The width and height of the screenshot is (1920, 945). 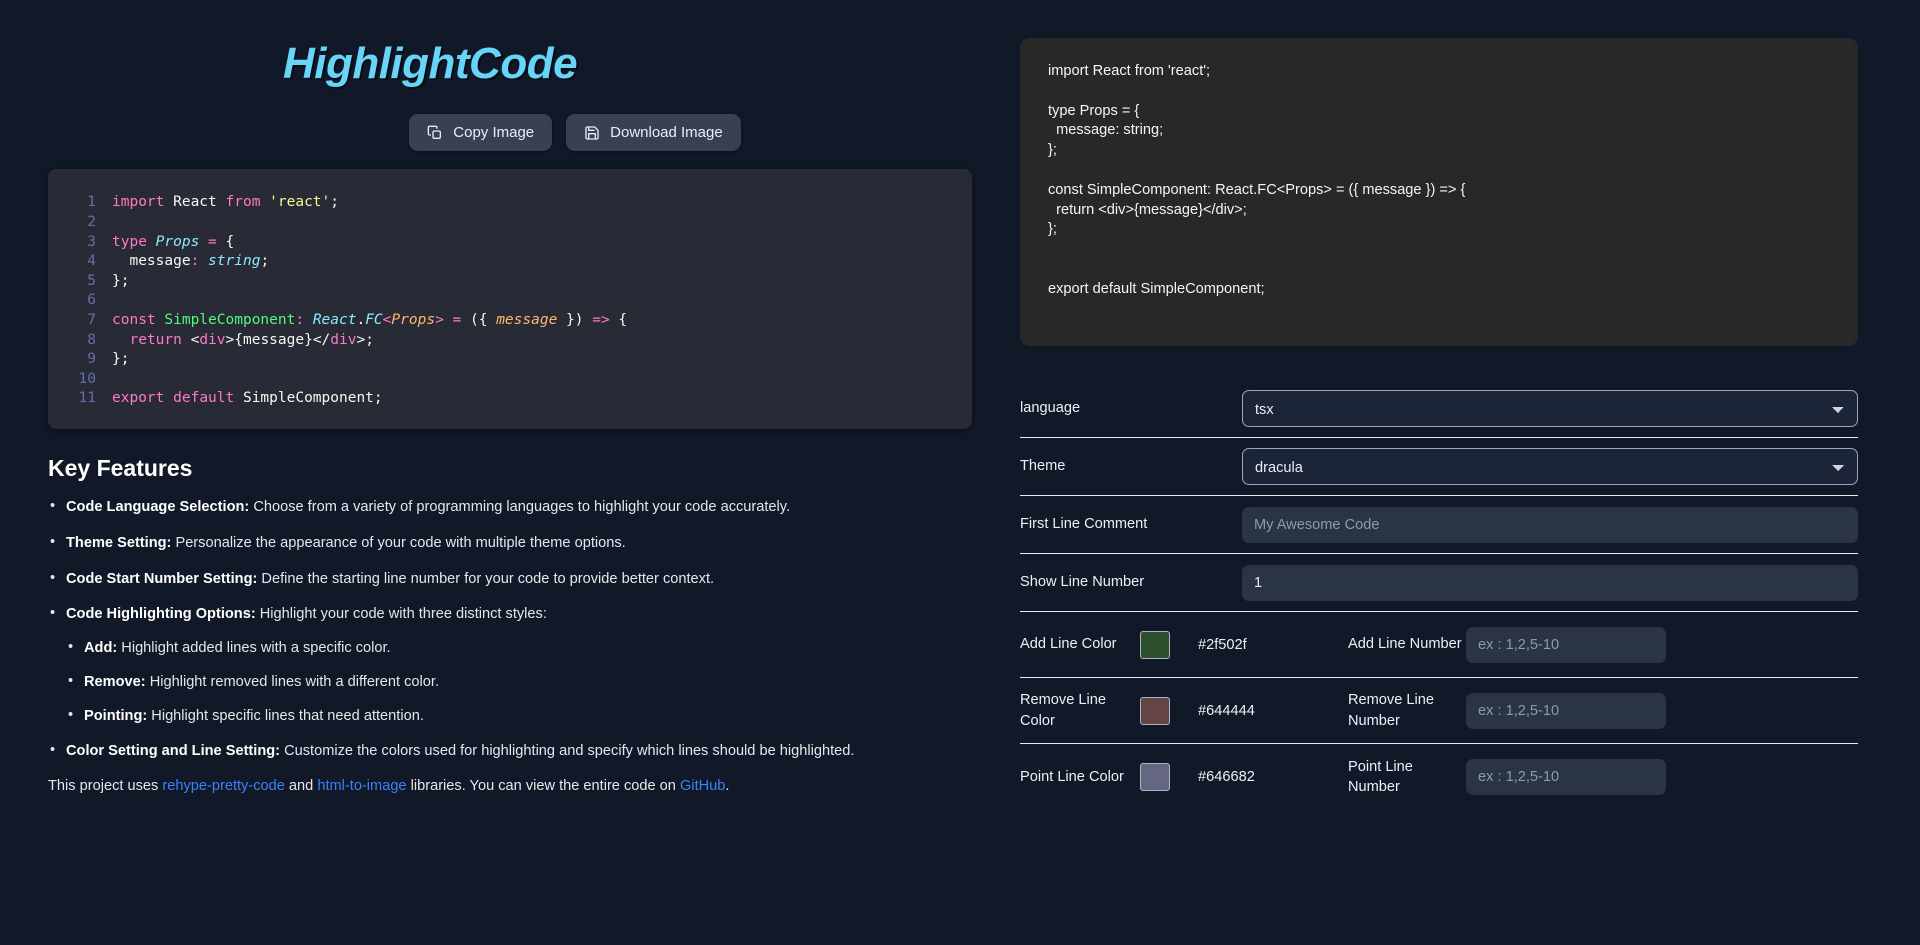 What do you see at coordinates (162, 578) in the screenshot?
I see `feature-name: Code Start Number Setting:` at bounding box center [162, 578].